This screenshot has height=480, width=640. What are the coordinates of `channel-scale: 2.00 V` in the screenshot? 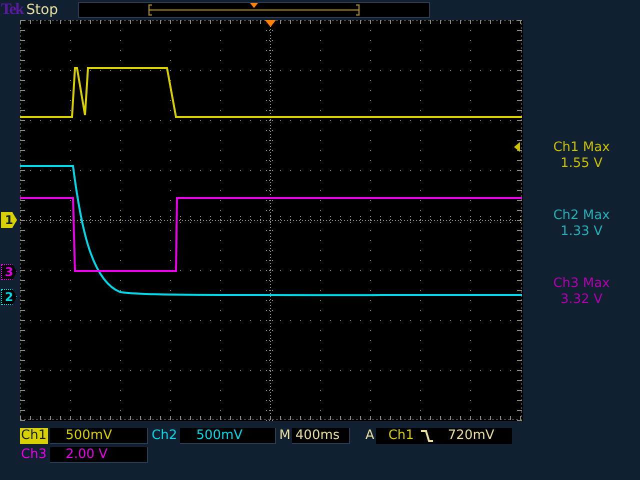 It's located at (99, 454).